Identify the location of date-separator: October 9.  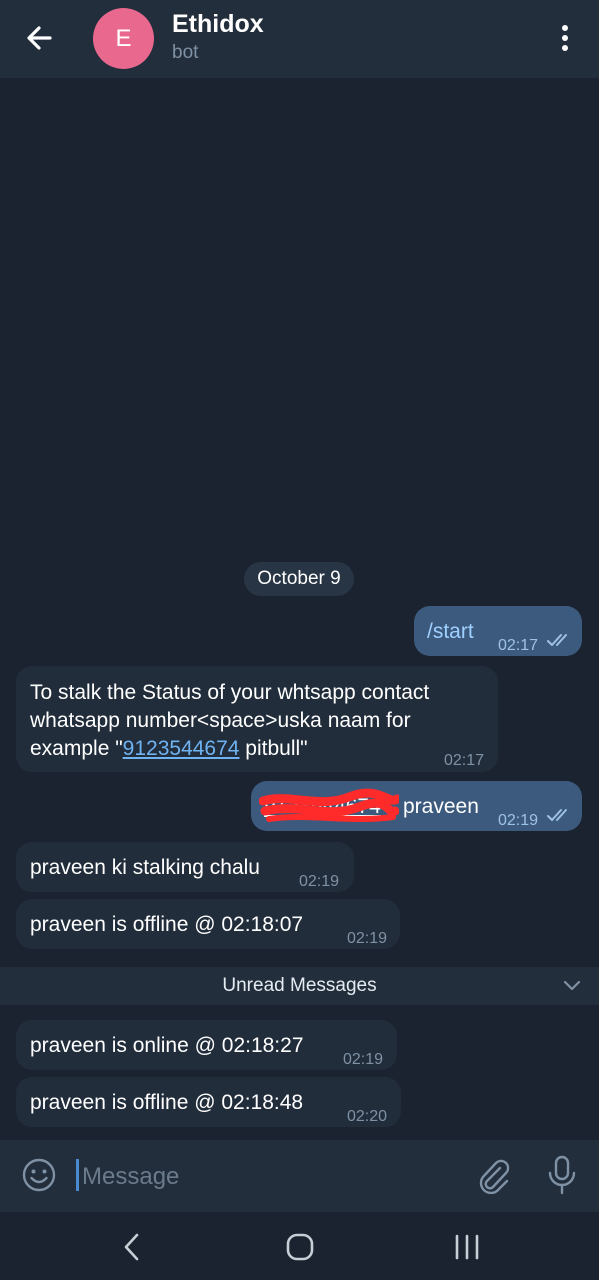
(299, 579).